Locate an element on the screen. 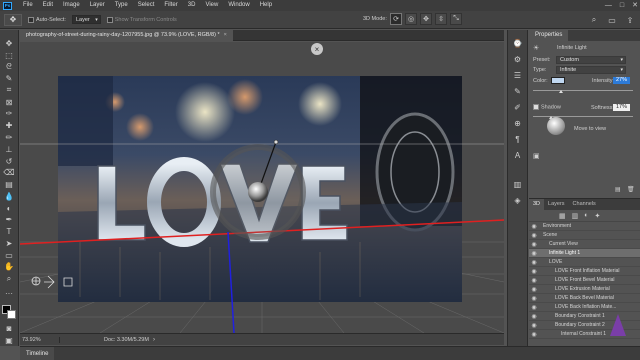  light-preview-sphere is located at coordinates (556, 126).